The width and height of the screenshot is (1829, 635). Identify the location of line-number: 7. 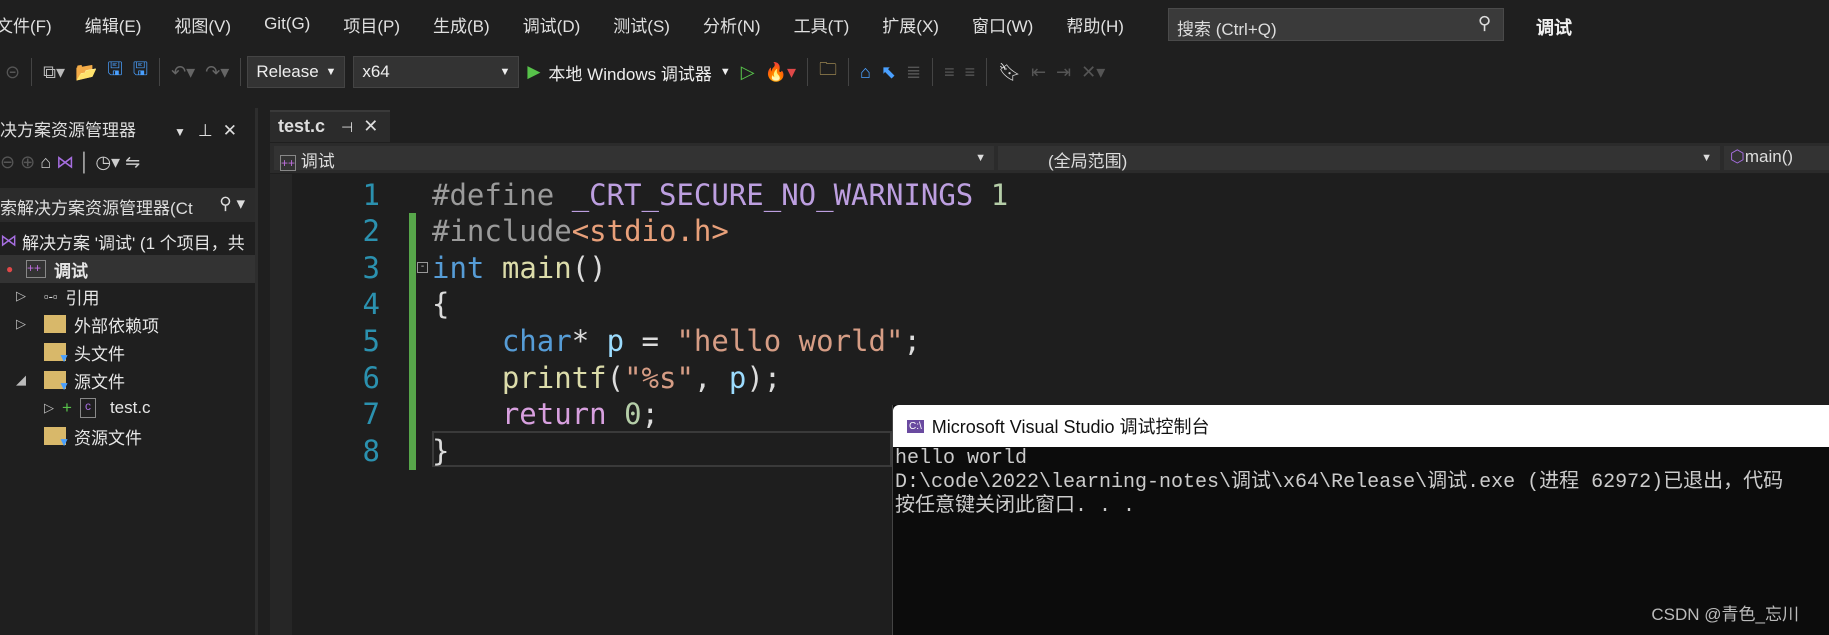
(371, 414).